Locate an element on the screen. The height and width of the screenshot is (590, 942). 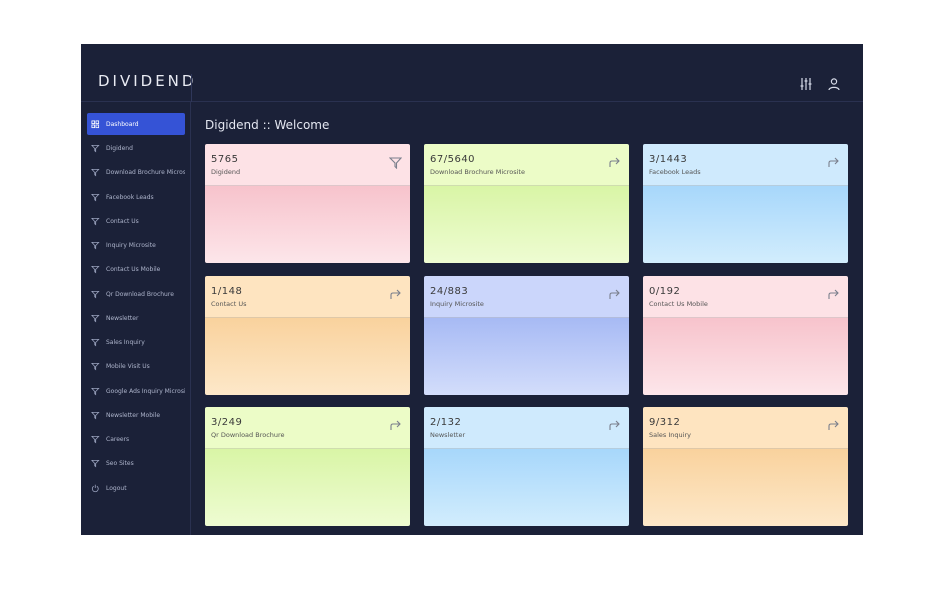
sidebar-item-careers: Careers is located at coordinates (136, 439).